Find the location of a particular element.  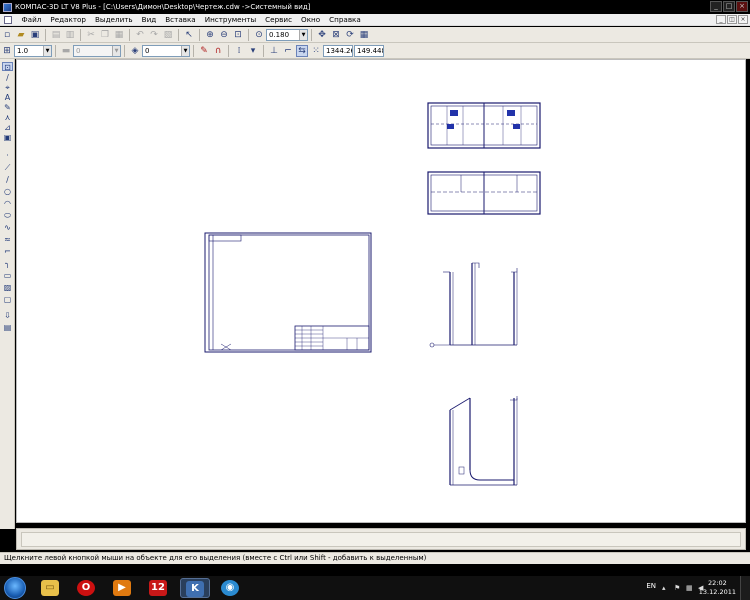

coord-y-field: 149.448 is located at coordinates (369, 50).